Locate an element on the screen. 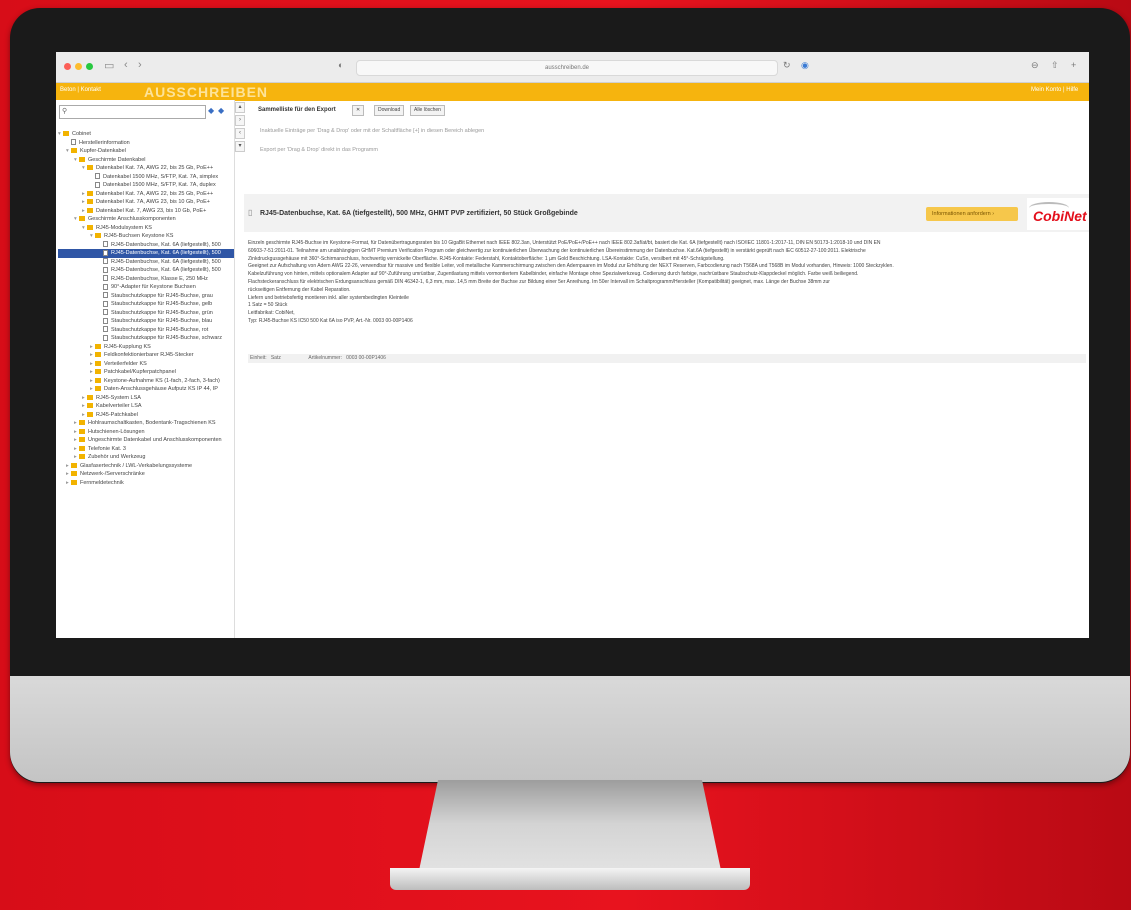 The height and width of the screenshot is (910, 1131). monitor-base is located at coordinates (570, 879).